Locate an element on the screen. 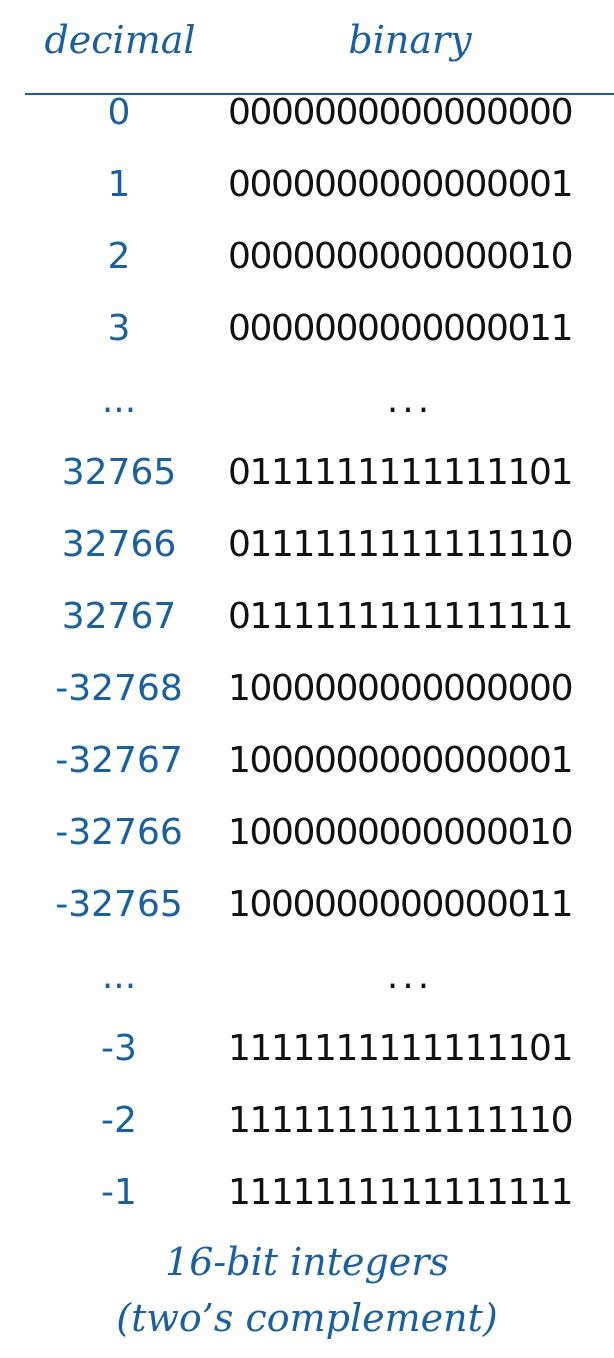 This screenshot has width=614, height=1358. decimal-cell: -32765 is located at coordinates (119, 904).